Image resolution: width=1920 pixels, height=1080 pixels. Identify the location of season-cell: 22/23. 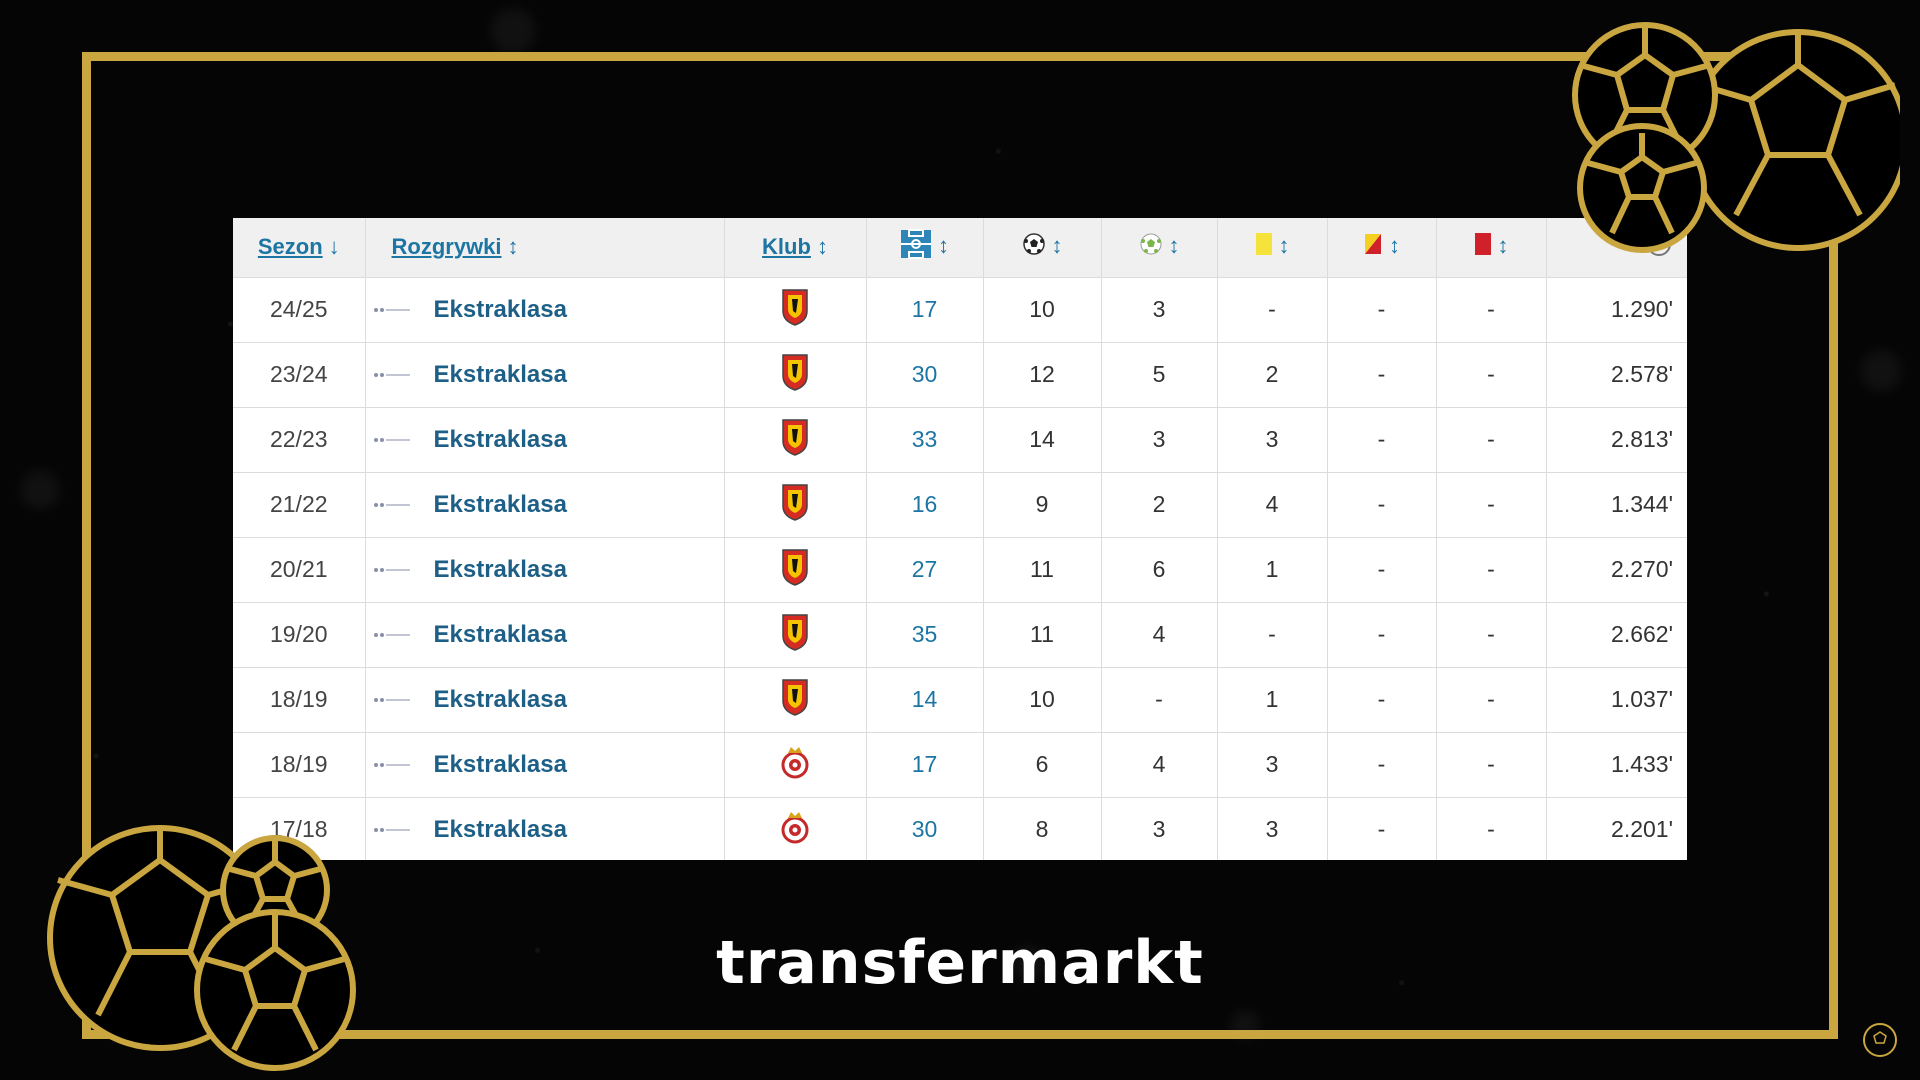
(299, 440).